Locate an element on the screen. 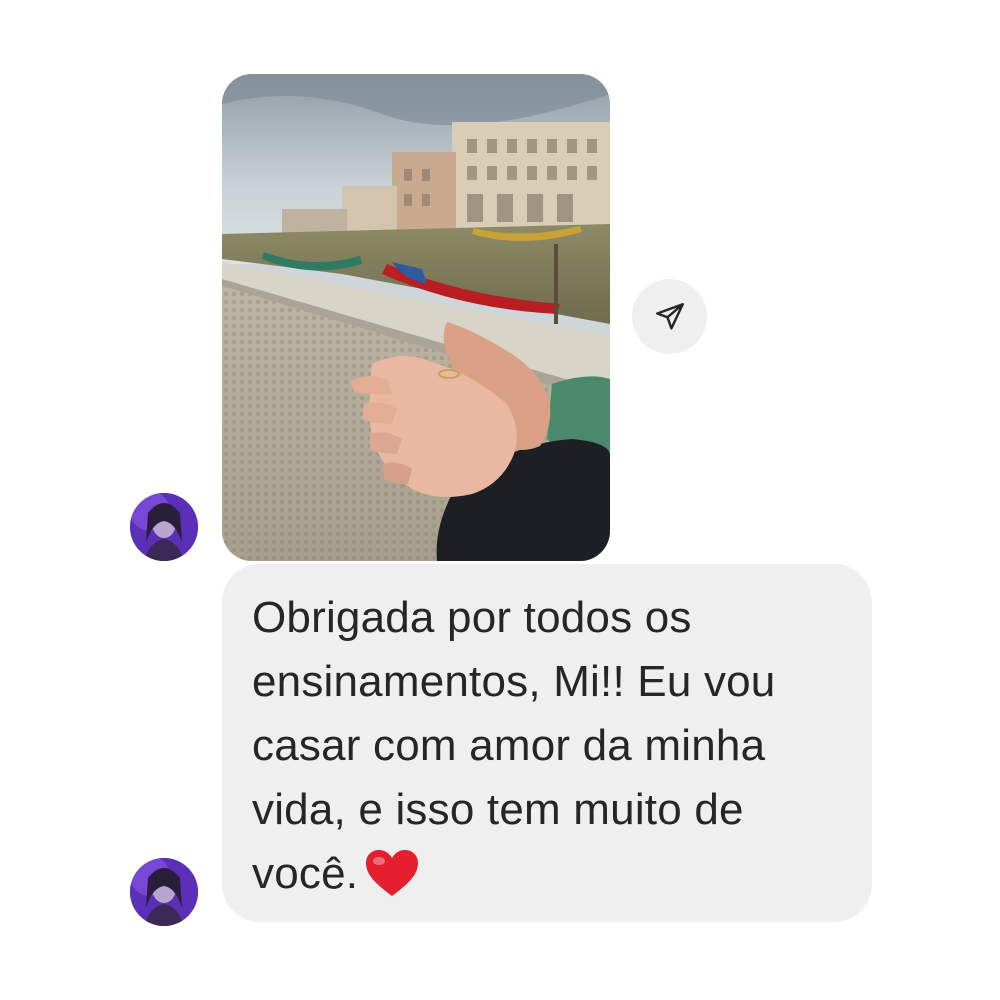 This screenshot has width=1000, height=1000. message-line-last: você. is located at coordinates (547, 879).